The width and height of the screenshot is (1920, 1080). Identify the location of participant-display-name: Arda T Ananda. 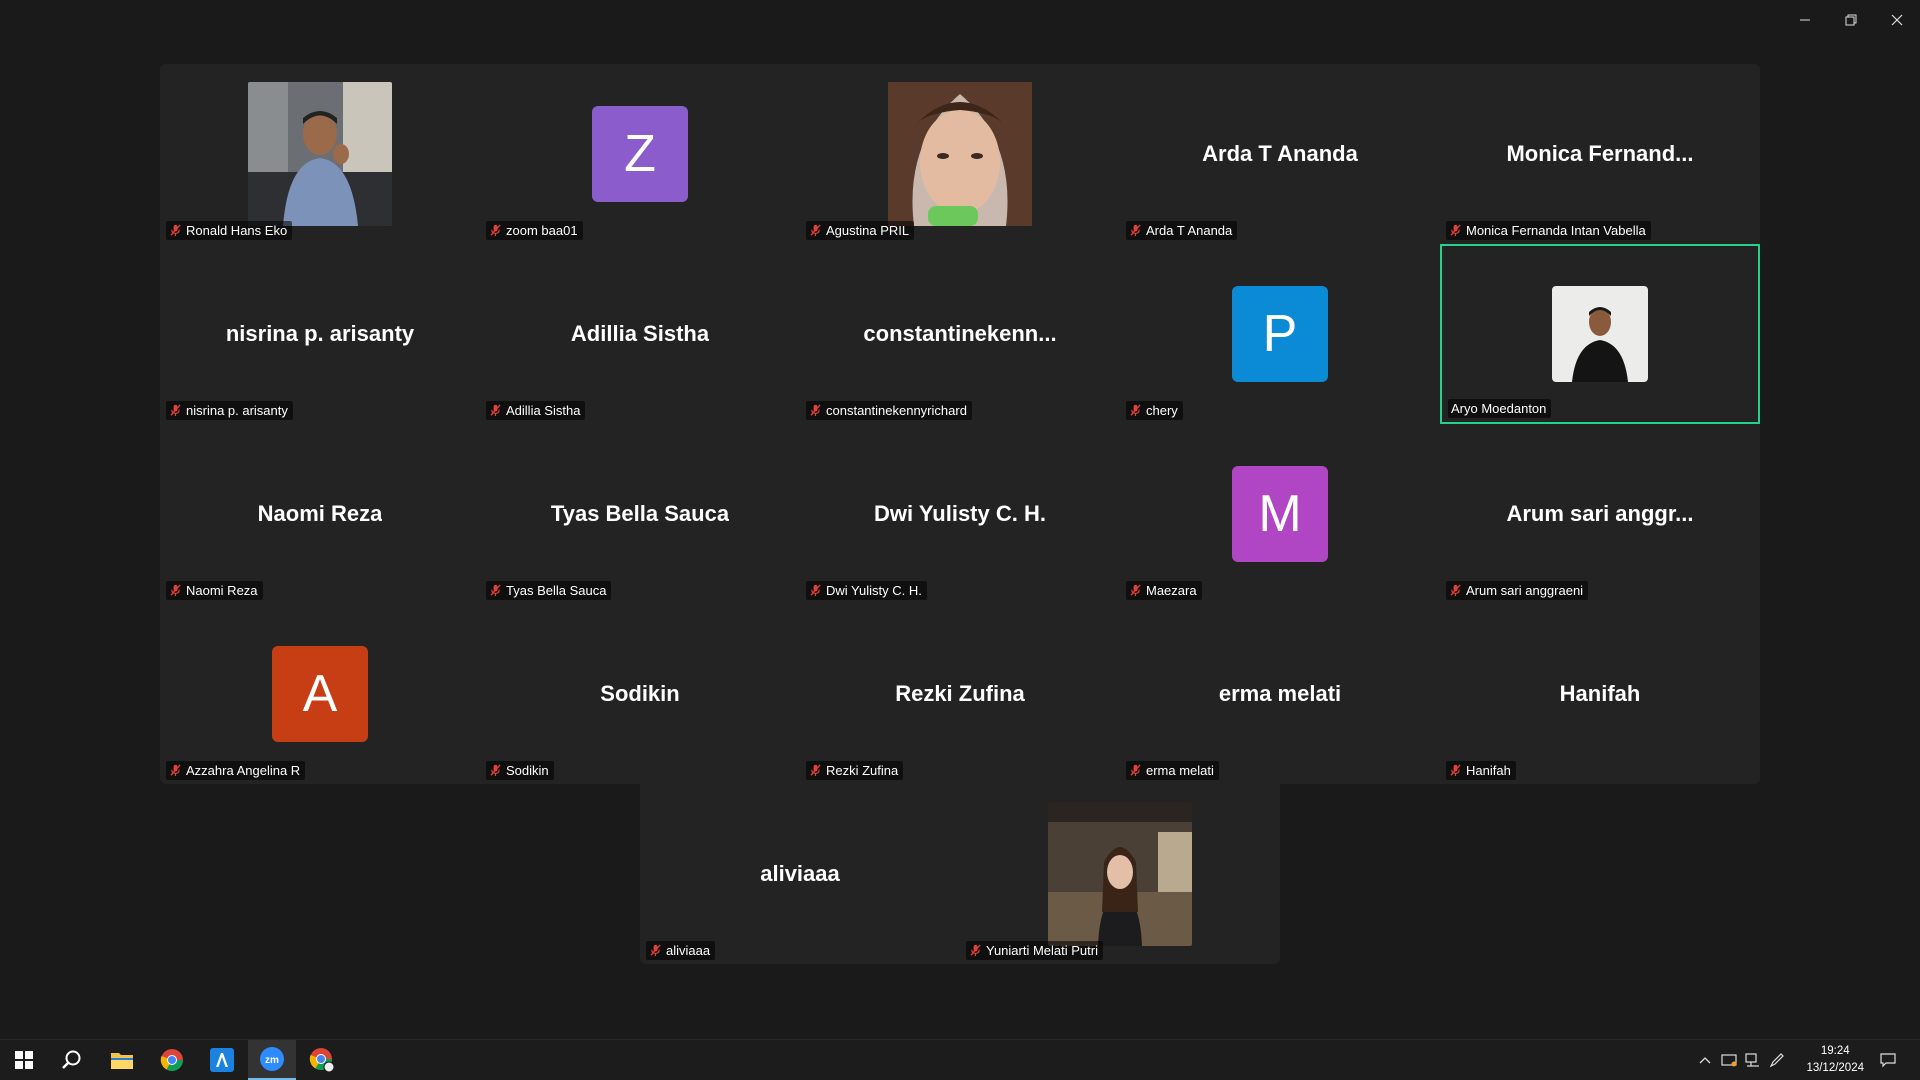
(1280, 153).